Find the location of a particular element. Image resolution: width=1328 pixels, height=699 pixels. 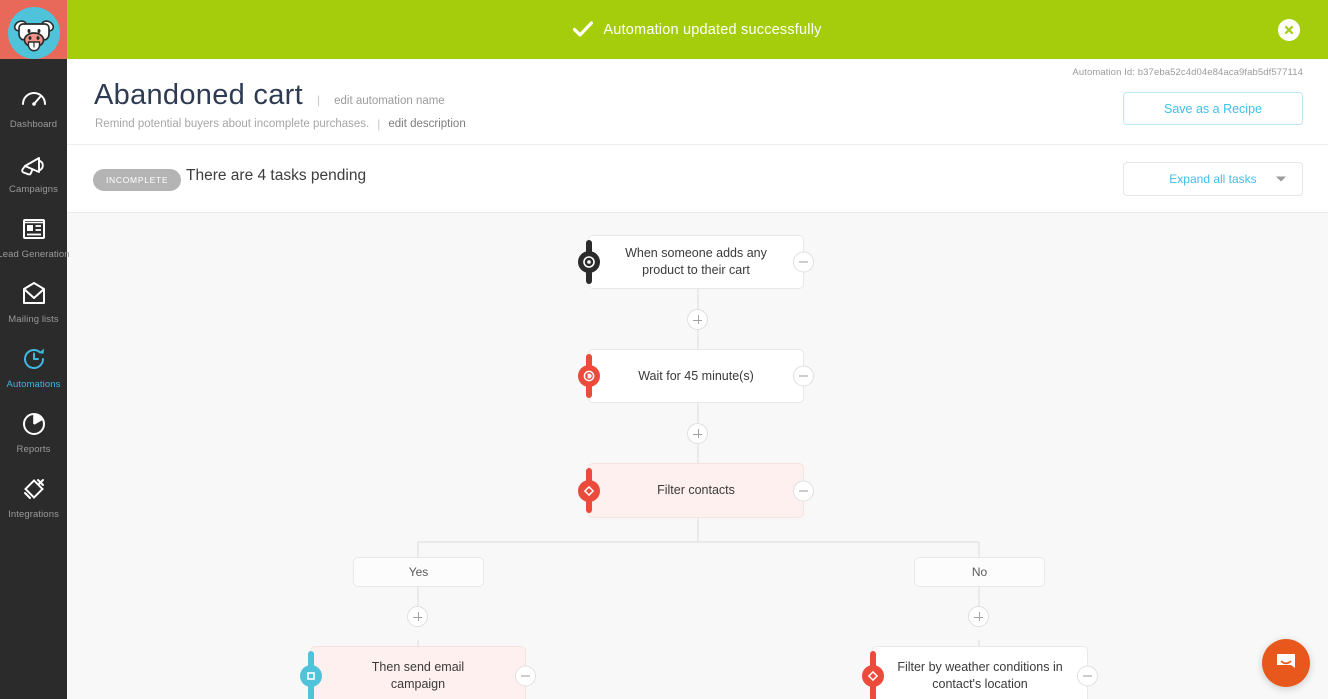

sidebar-label-mailing-lists: Mailing lists is located at coordinates (33, 319).